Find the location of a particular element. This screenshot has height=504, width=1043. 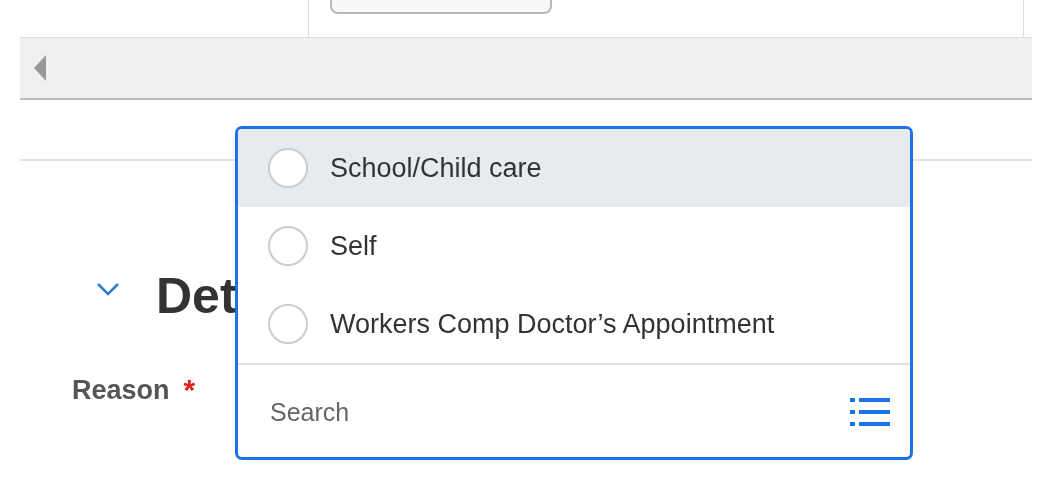

option-label: School/Child care is located at coordinates (436, 168).